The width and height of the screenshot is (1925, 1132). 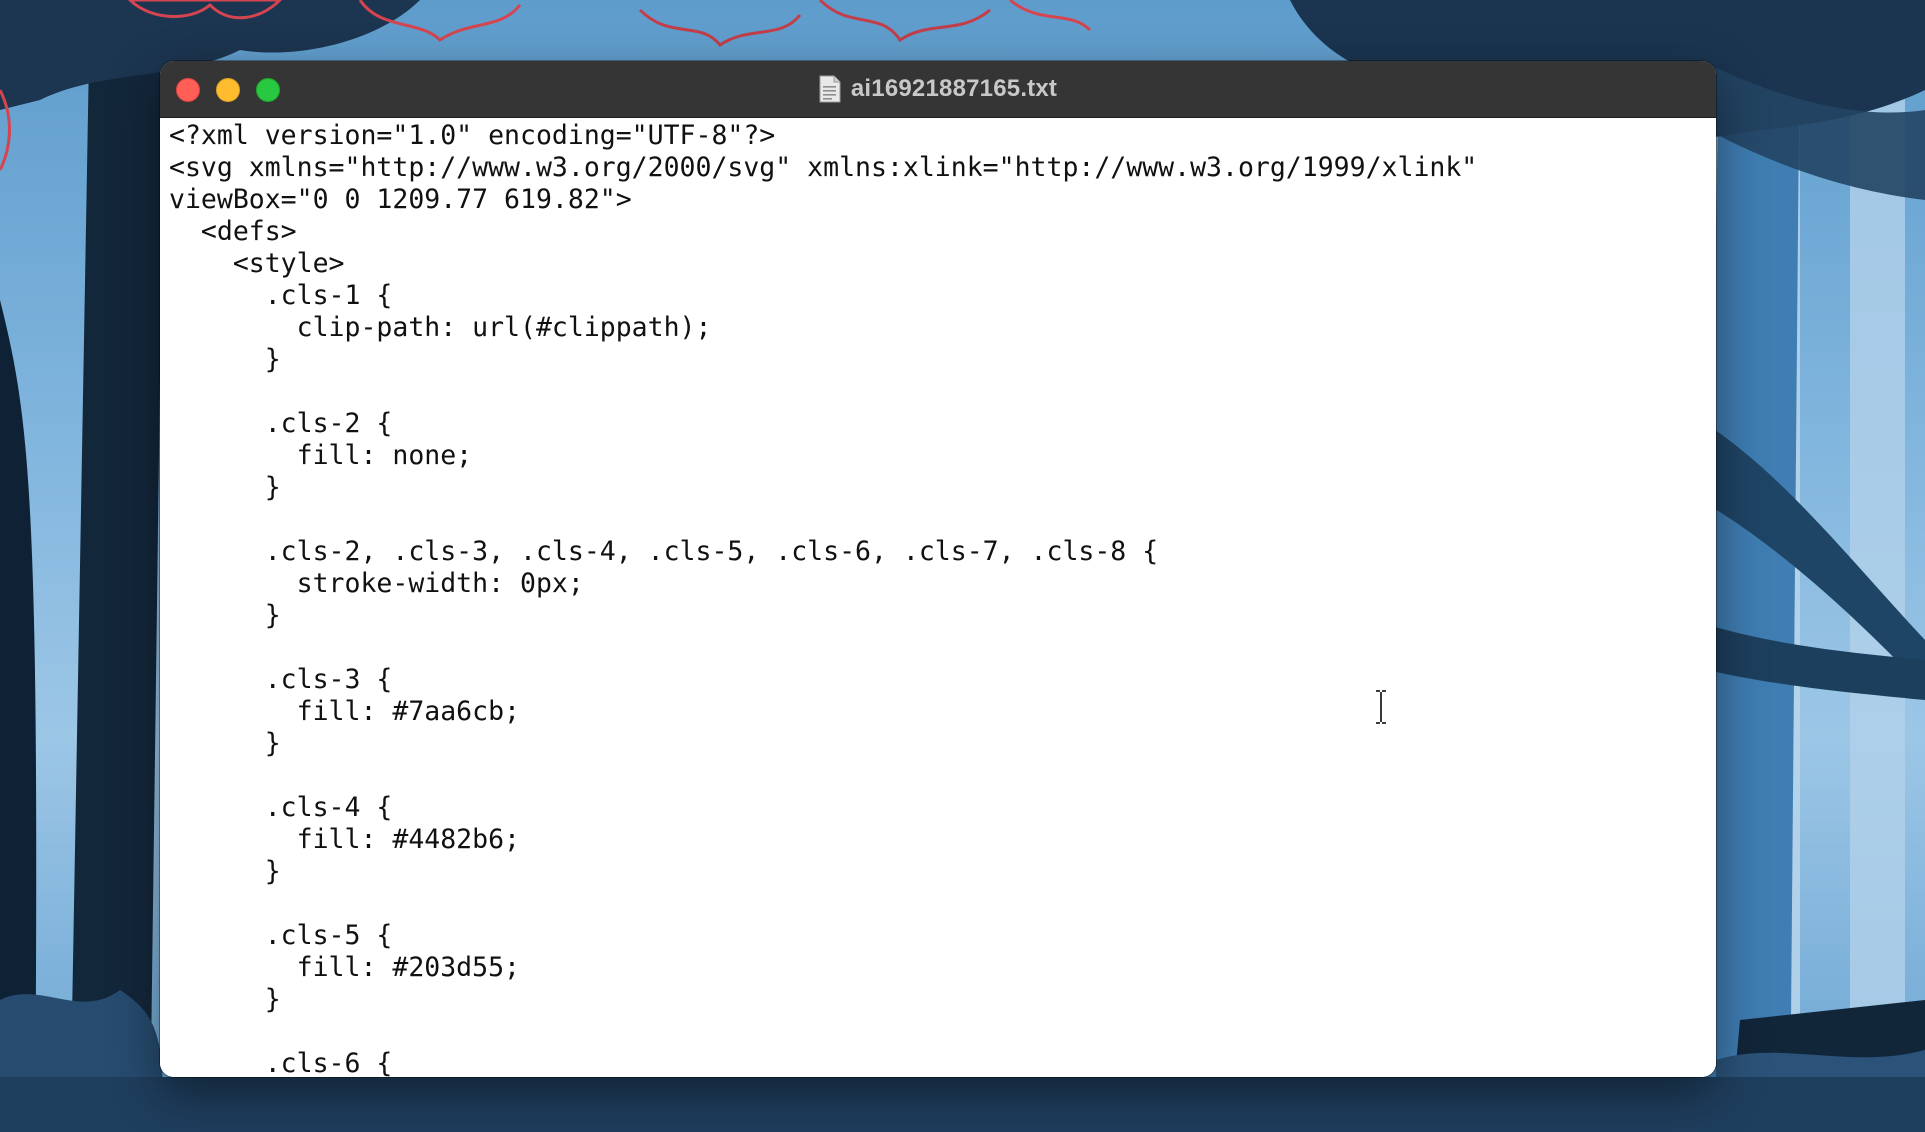 What do you see at coordinates (823, 808) in the screenshot?
I see `text-line: .cls-4 {` at bounding box center [823, 808].